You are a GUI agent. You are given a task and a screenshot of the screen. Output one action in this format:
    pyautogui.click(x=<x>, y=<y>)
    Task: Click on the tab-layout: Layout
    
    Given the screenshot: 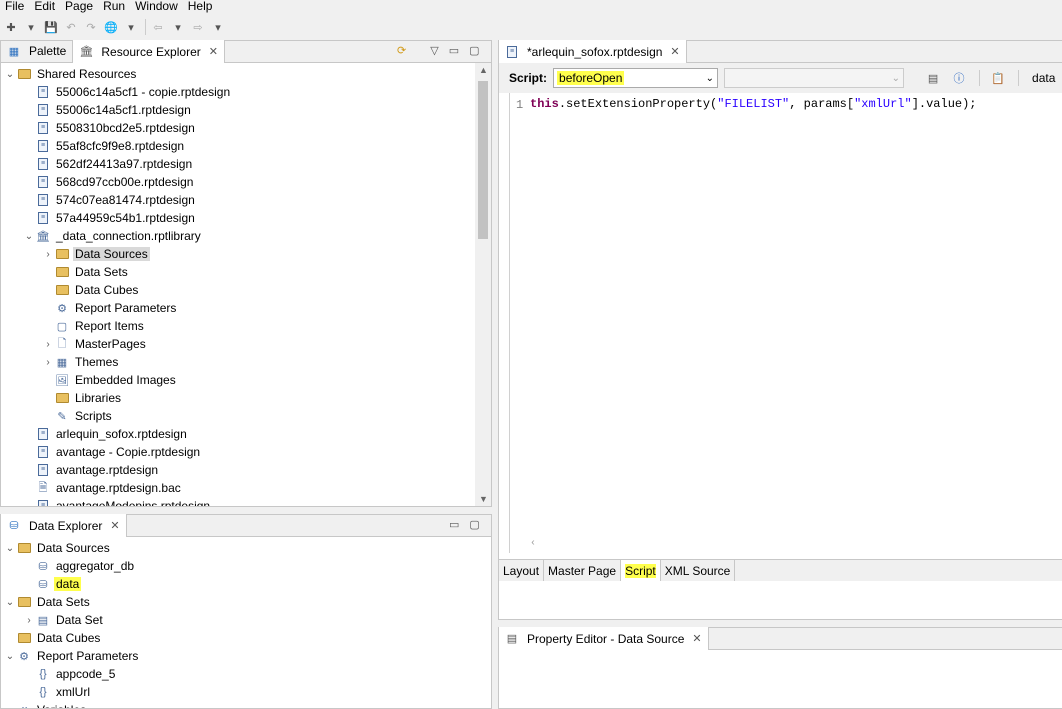 What is the action you would take?
    pyautogui.click(x=522, y=570)
    